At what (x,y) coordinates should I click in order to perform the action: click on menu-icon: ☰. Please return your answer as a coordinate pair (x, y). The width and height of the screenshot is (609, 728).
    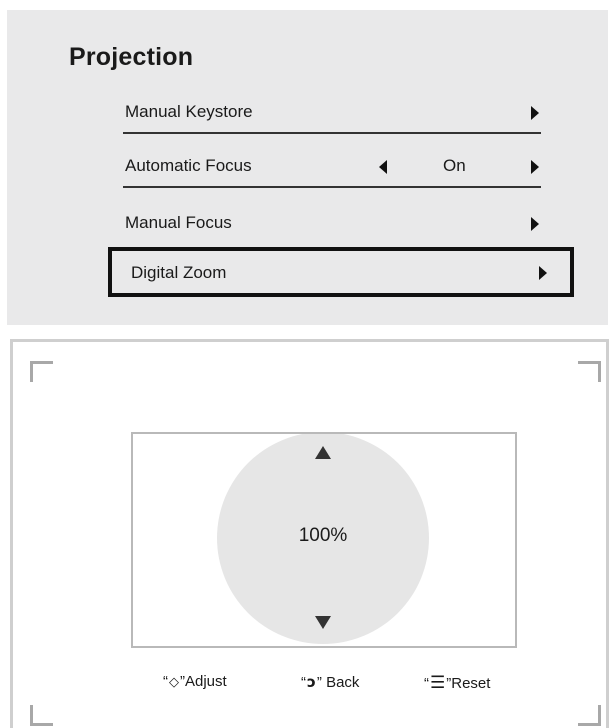
    Looking at the image, I should click on (438, 683).